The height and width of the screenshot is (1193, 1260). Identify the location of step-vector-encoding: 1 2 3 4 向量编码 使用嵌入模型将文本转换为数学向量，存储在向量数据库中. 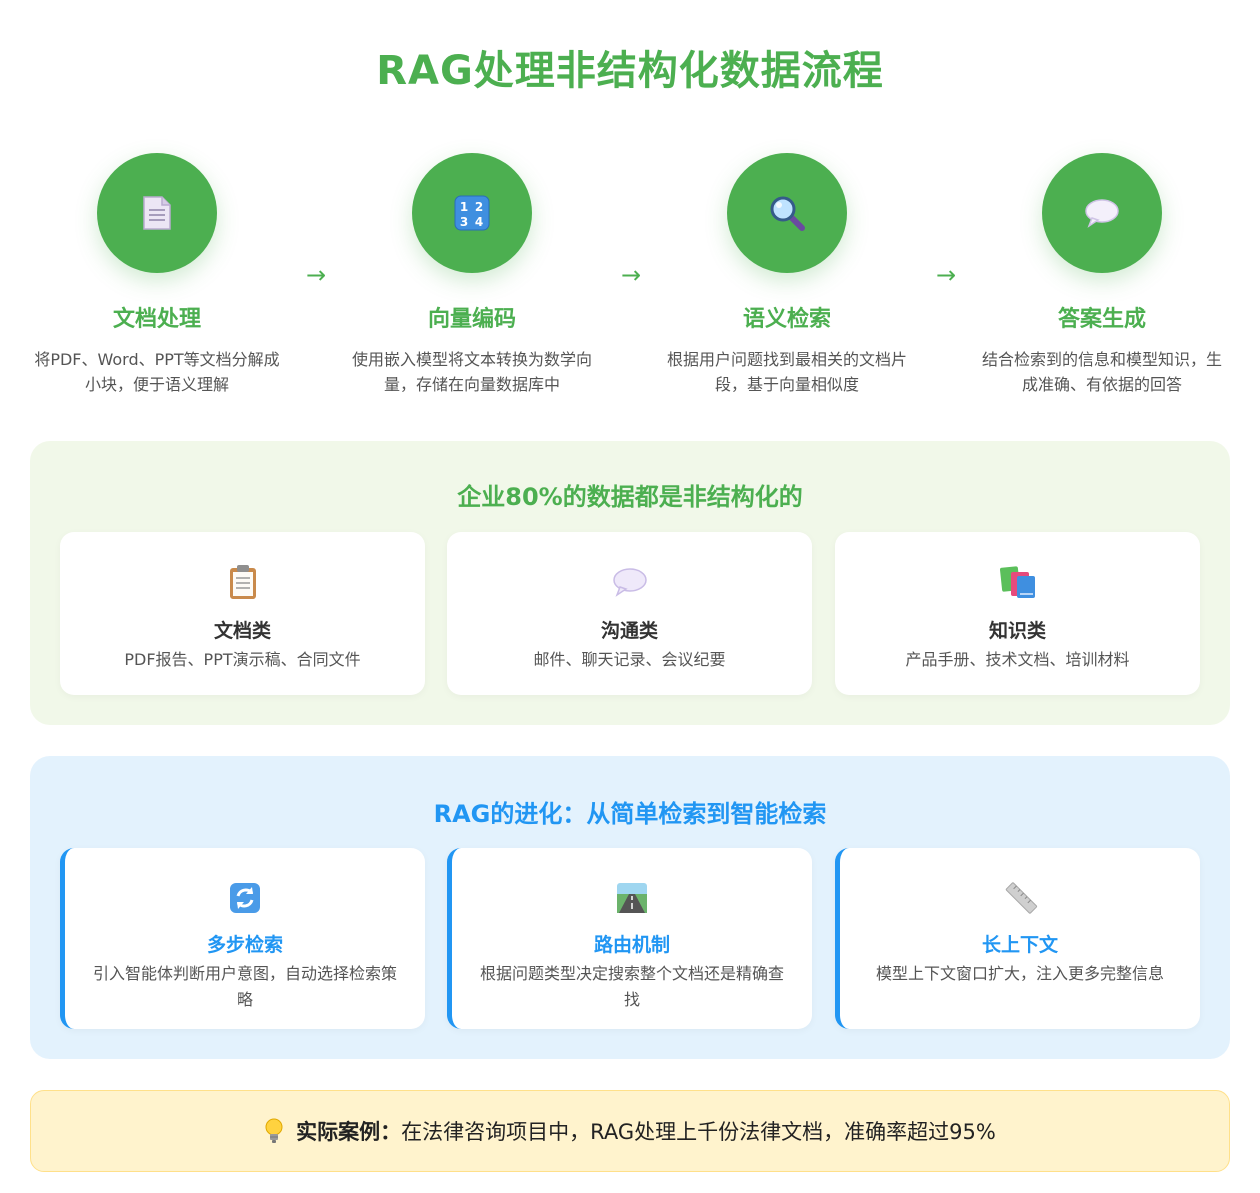
(472, 275).